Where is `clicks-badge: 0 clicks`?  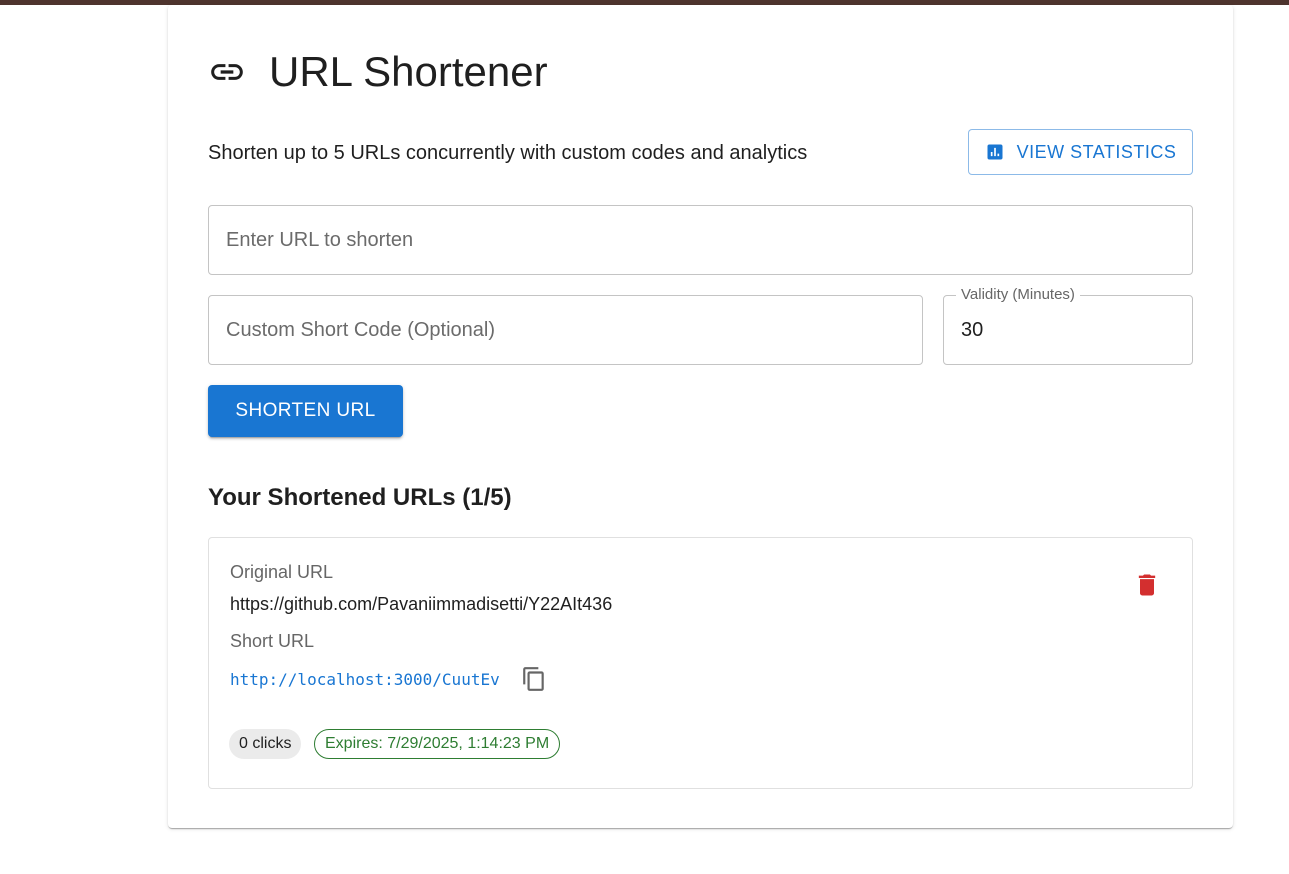 clicks-badge: 0 clicks is located at coordinates (265, 744).